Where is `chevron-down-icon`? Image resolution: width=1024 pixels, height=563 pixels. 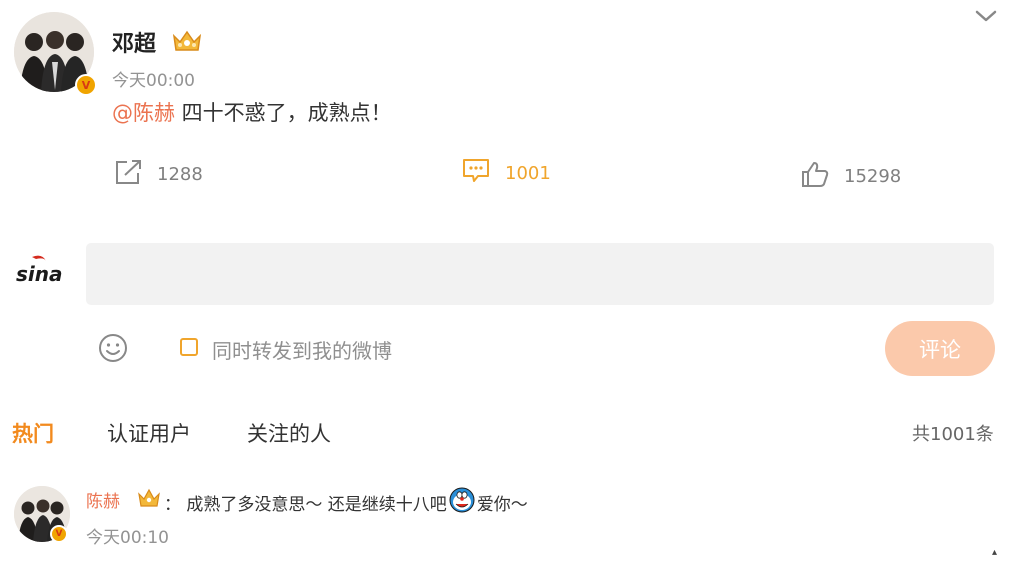
chevron-down-icon is located at coordinates (986, 18).